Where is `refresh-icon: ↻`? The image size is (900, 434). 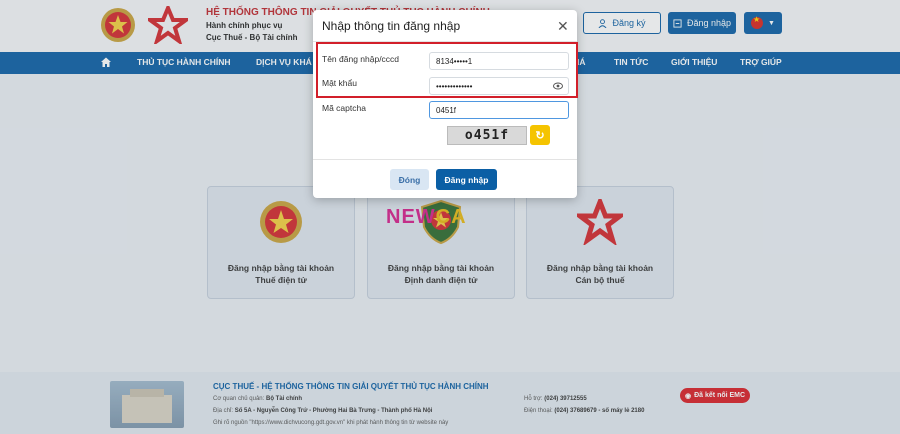 refresh-icon: ↻ is located at coordinates (540, 135).